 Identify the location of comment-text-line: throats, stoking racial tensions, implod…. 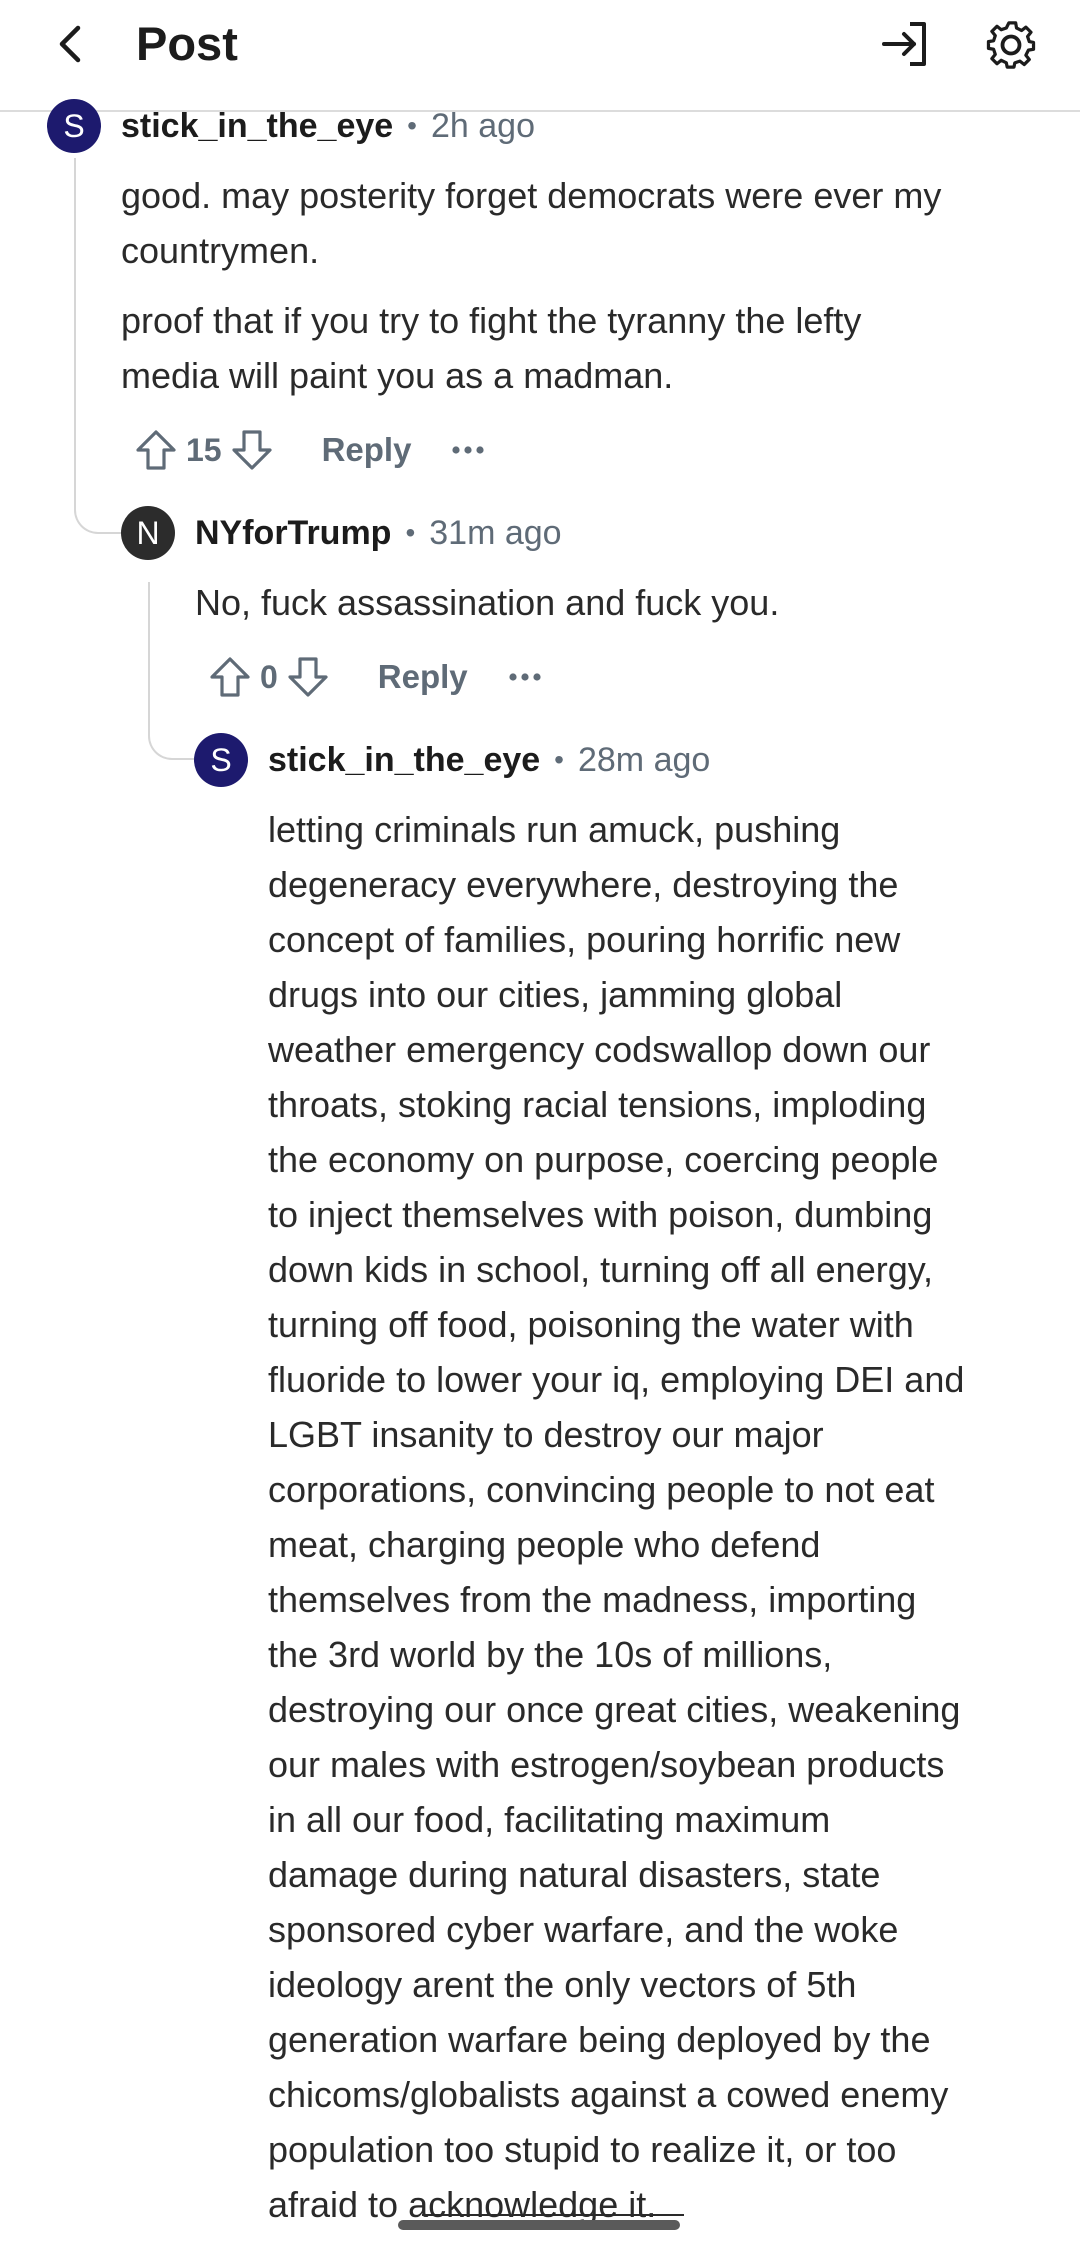
(597, 1104).